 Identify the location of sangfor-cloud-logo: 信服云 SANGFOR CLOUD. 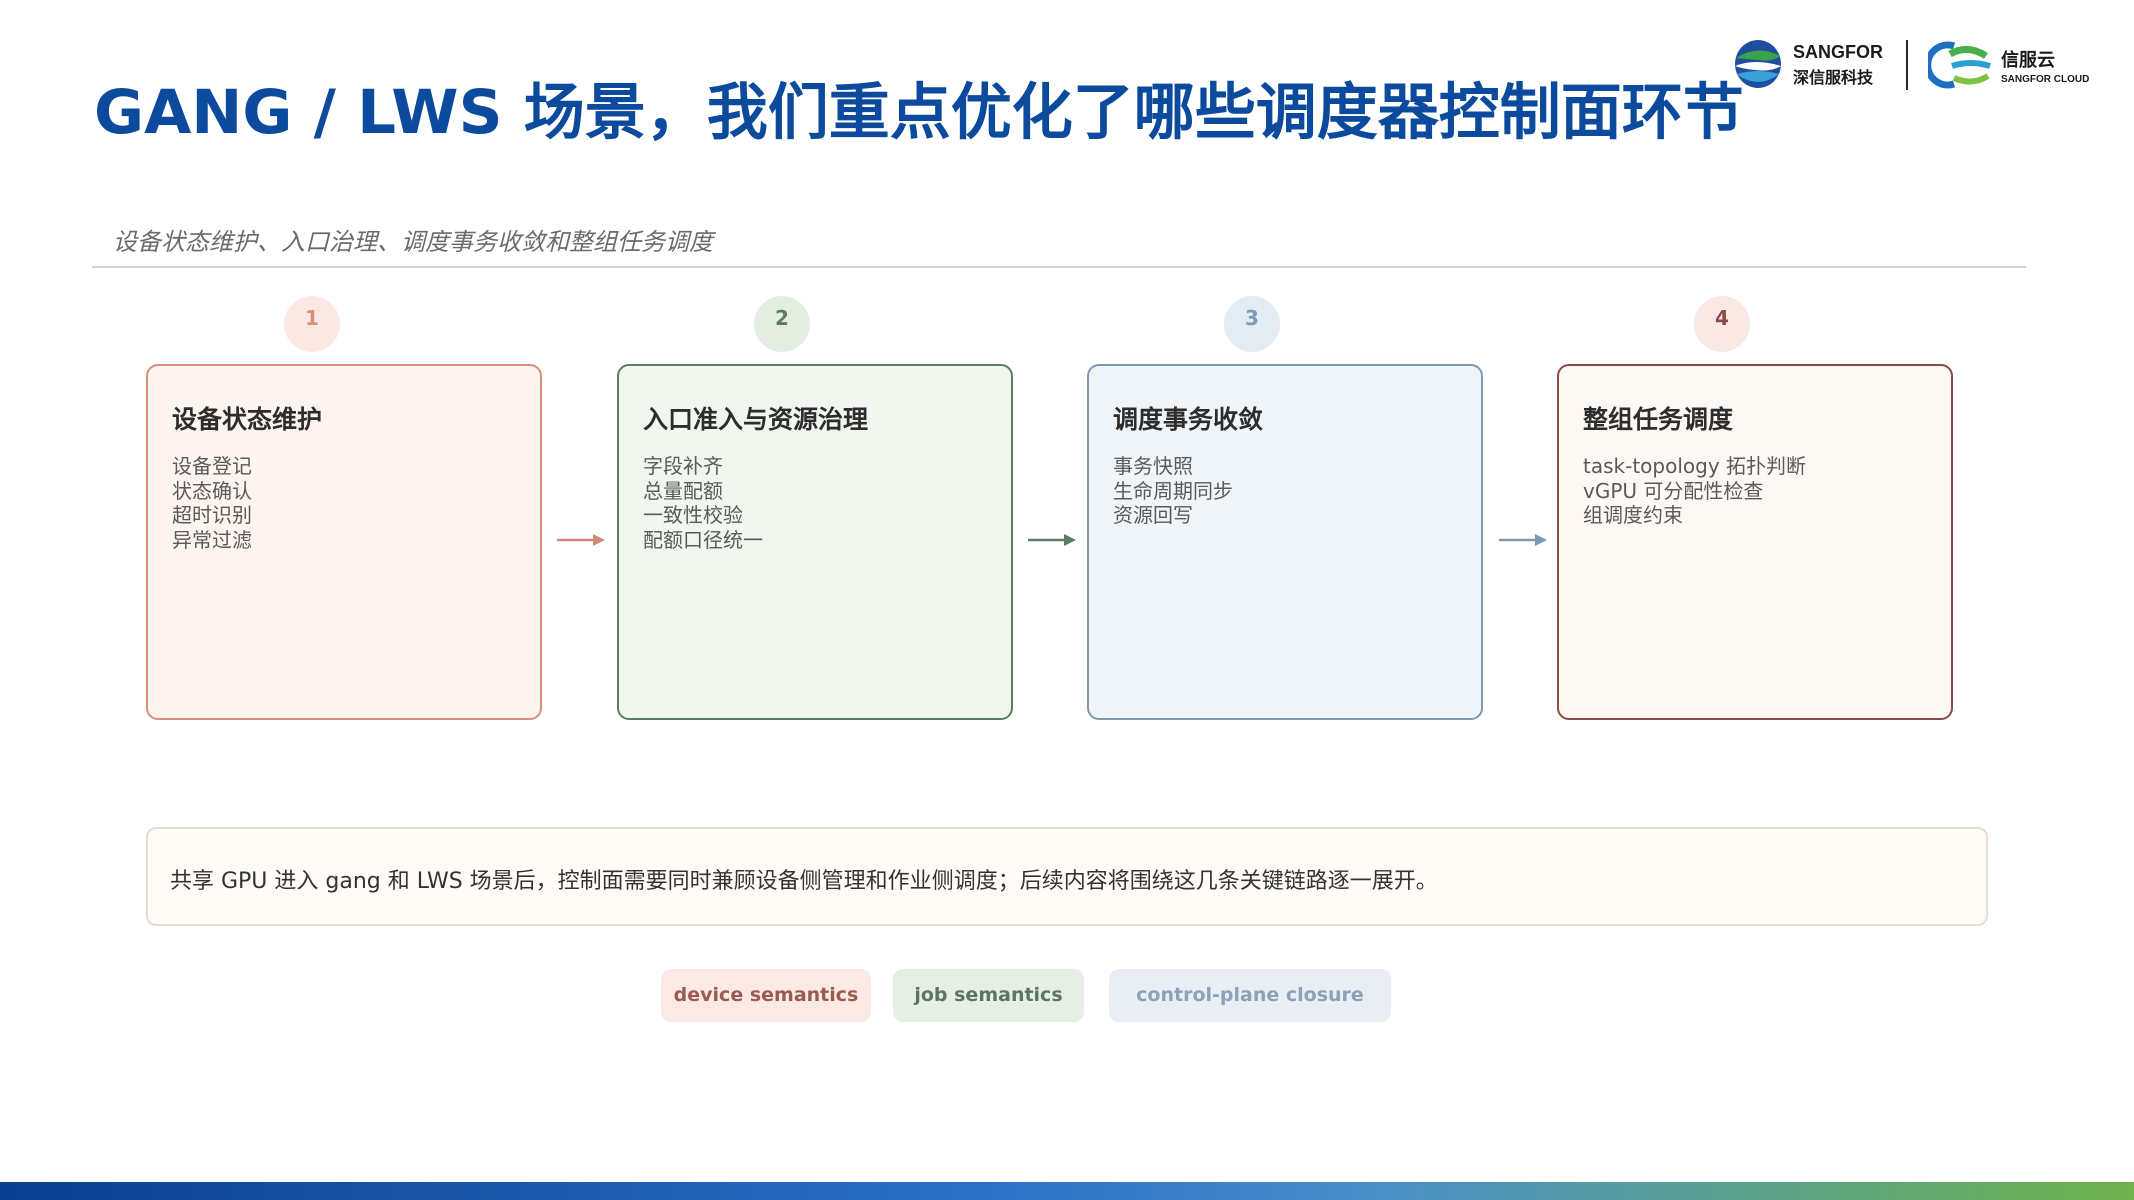
(2015, 66).